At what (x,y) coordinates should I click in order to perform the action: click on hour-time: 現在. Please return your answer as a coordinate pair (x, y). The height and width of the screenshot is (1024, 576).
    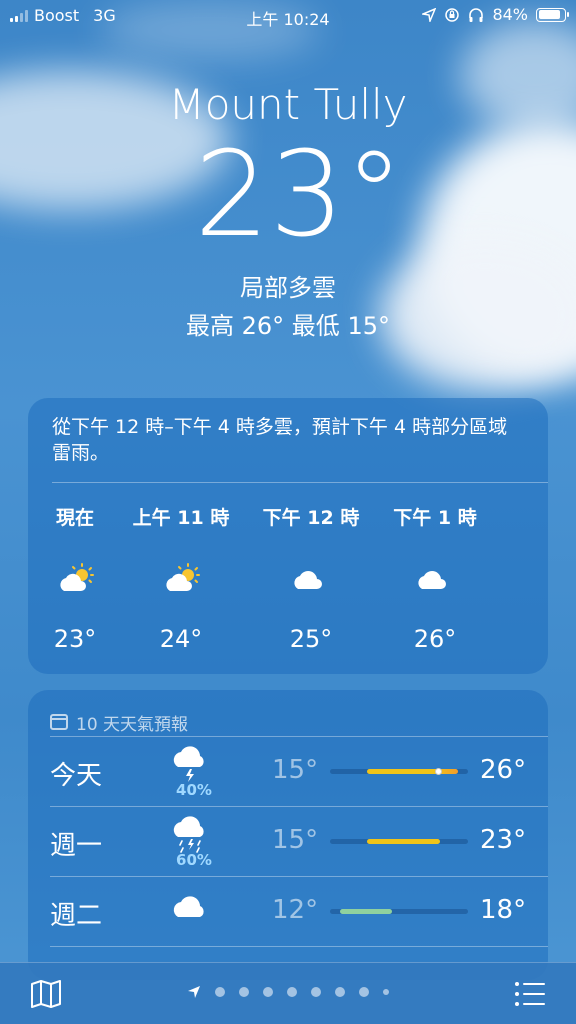
    Looking at the image, I should click on (74, 518).